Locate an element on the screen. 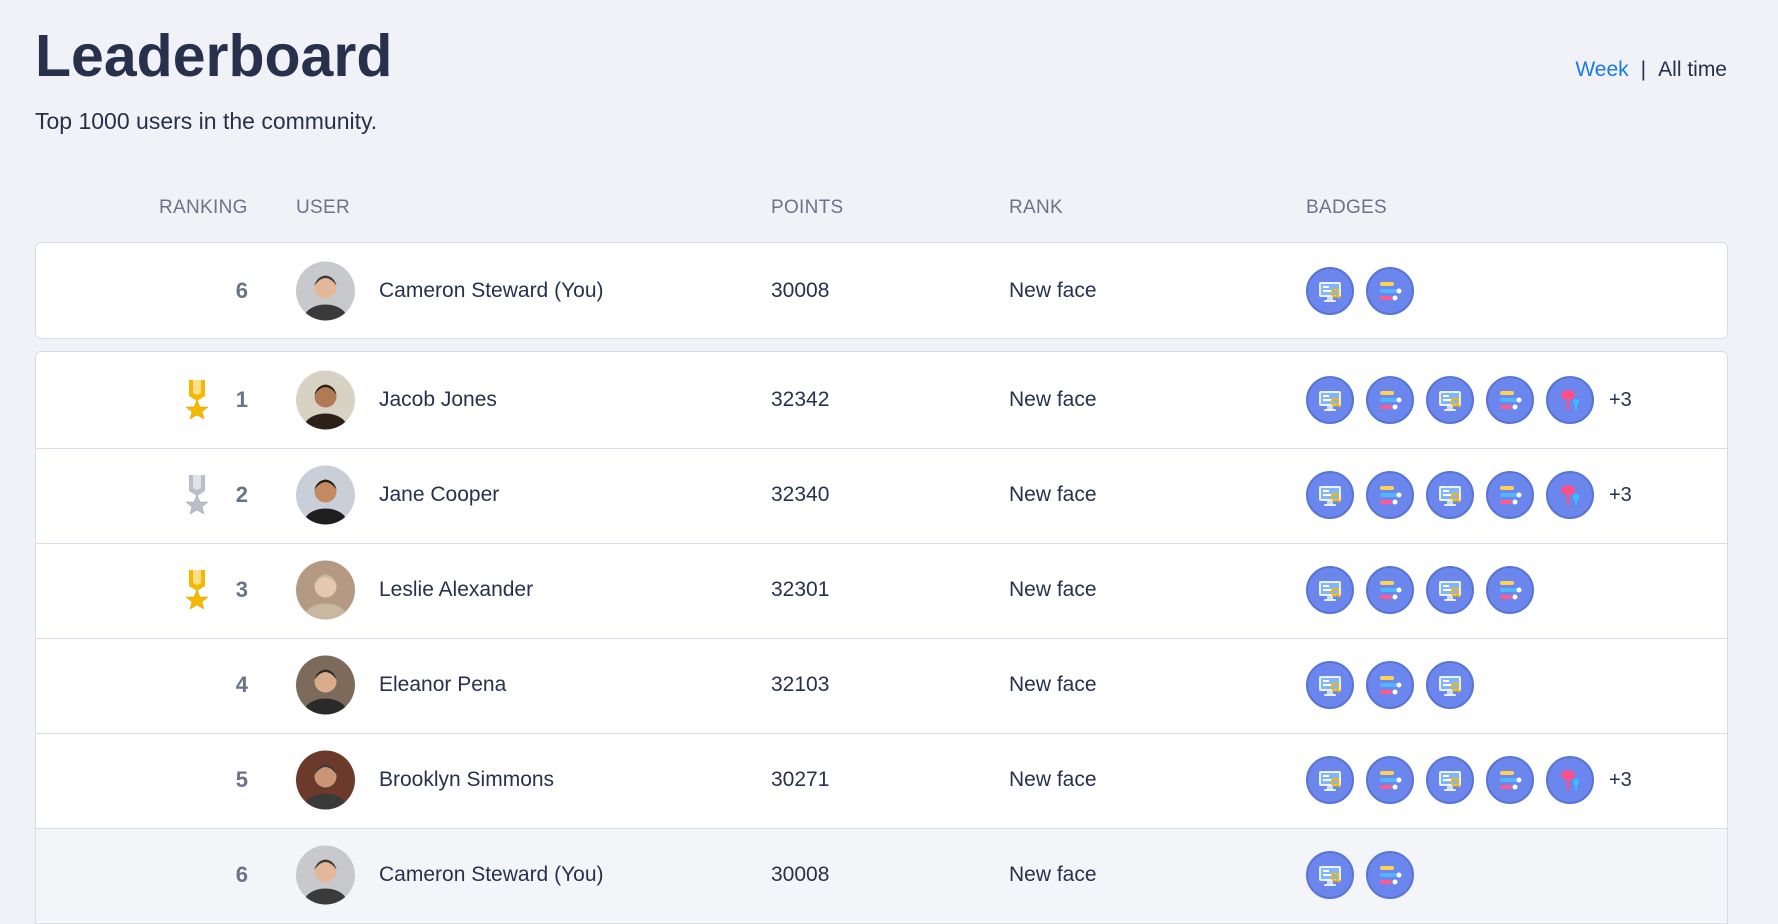 Image resolution: width=1778 pixels, height=924 pixels. filter-week-link: Week is located at coordinates (1601, 70).